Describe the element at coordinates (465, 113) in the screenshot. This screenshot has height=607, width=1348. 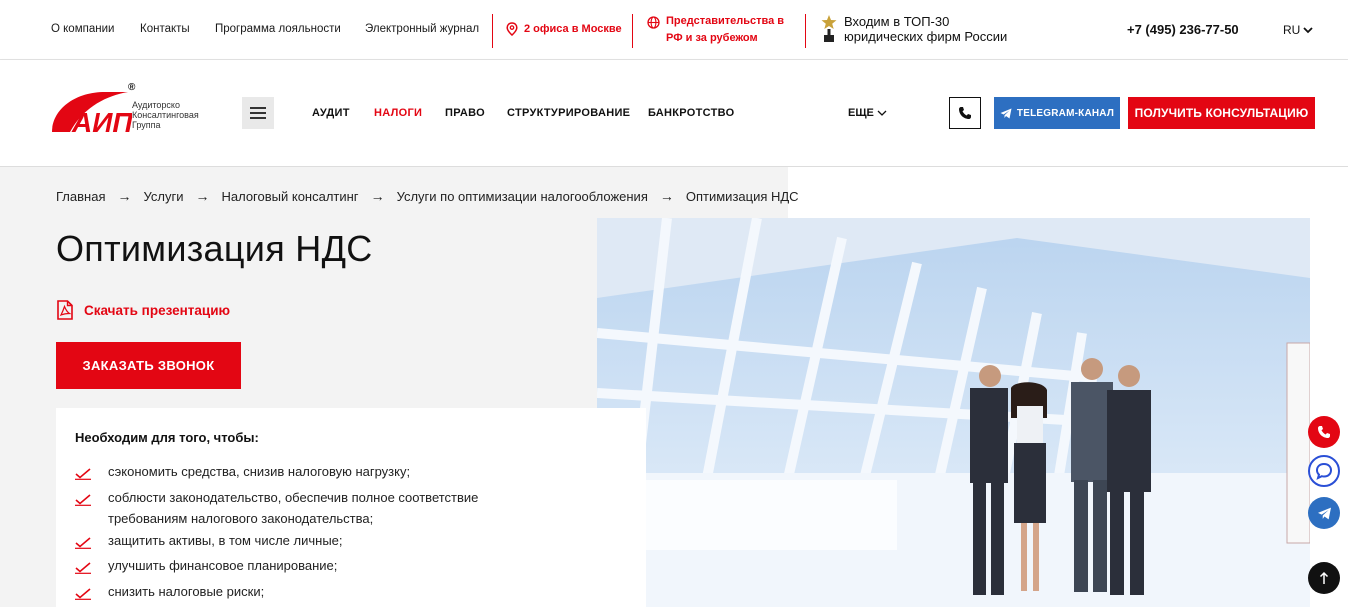
I see `nav-law: ПРАВО` at that location.